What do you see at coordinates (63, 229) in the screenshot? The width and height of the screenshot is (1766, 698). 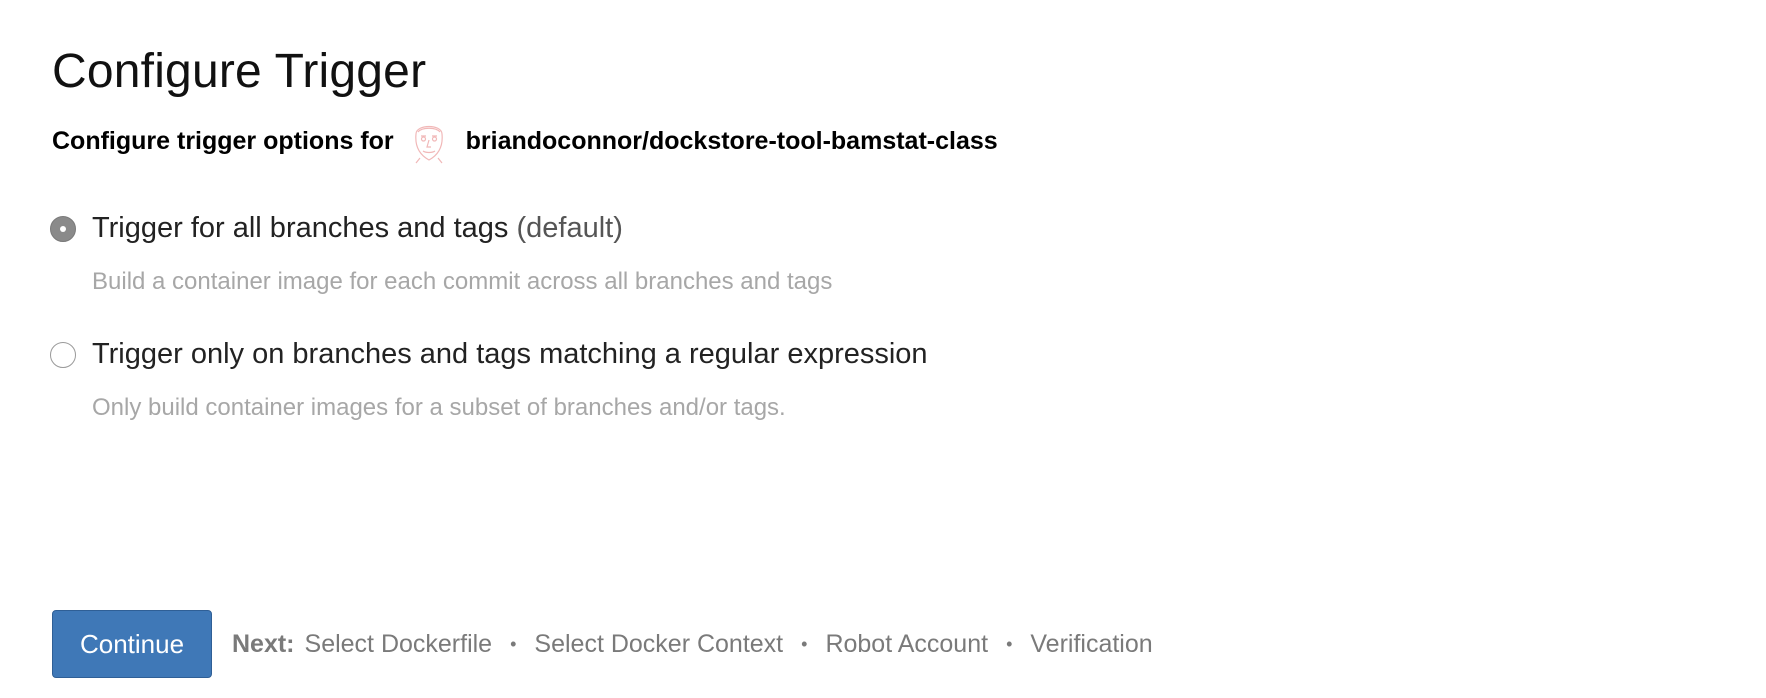 I see `radio-all-branches` at bounding box center [63, 229].